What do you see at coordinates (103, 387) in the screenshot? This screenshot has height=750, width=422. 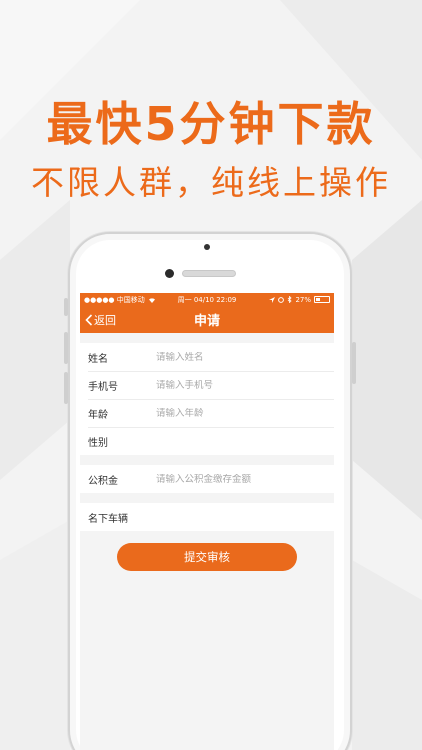 I see `phone-label: 手机号` at bounding box center [103, 387].